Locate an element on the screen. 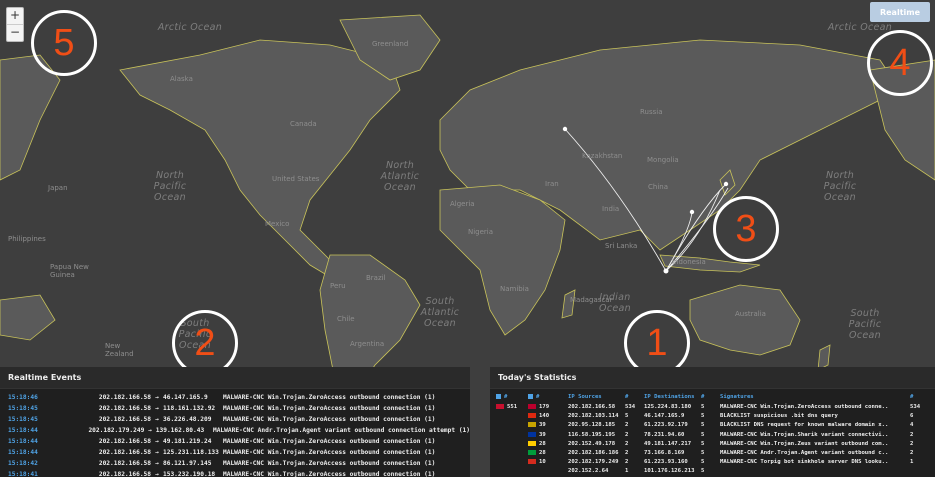 This screenshot has width=935, height=477. zoom-control: + − is located at coordinates (15, 24).